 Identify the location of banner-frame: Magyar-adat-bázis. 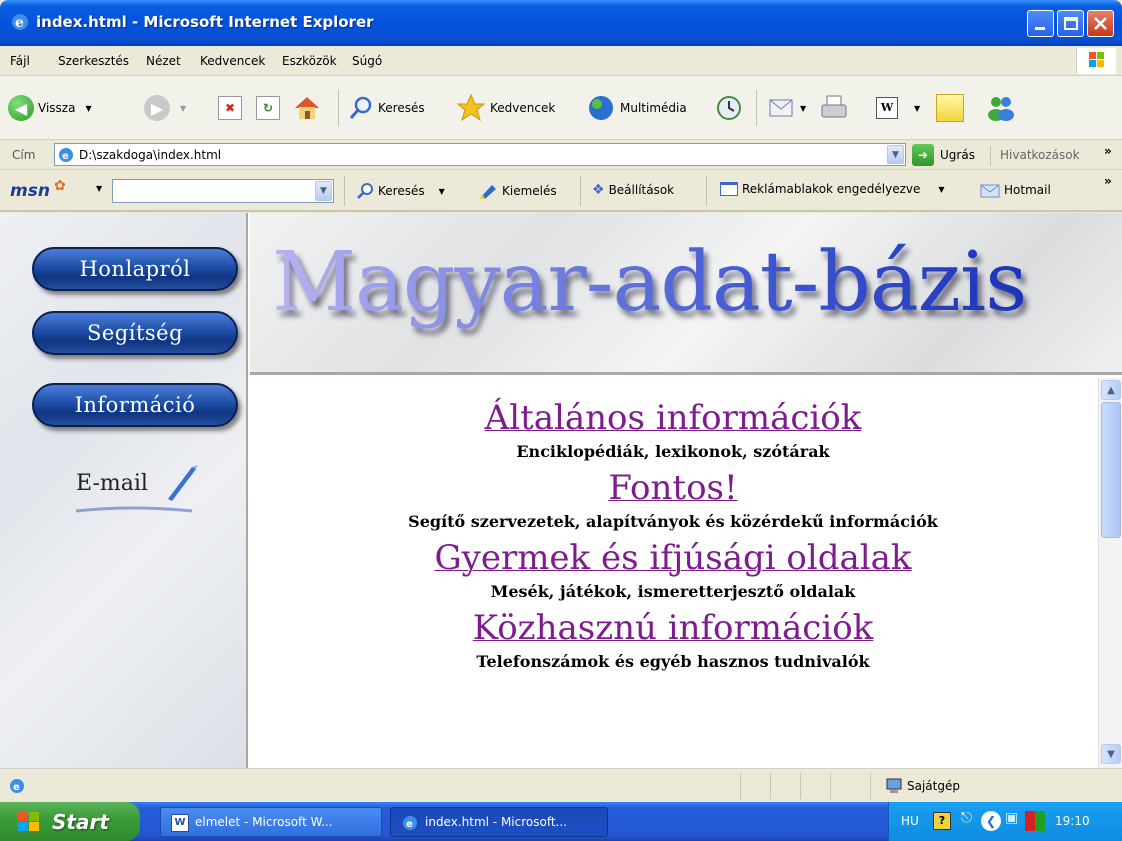
(686, 294).